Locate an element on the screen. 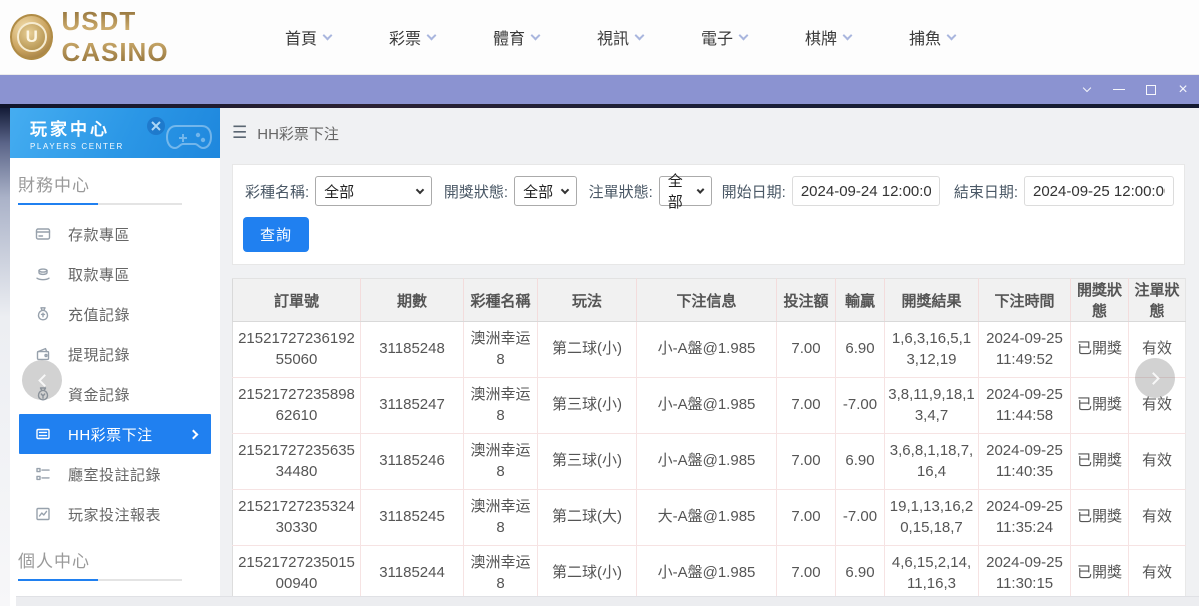 The height and width of the screenshot is (606, 1199). draw-status-label: 開獎狀態: is located at coordinates (476, 192).